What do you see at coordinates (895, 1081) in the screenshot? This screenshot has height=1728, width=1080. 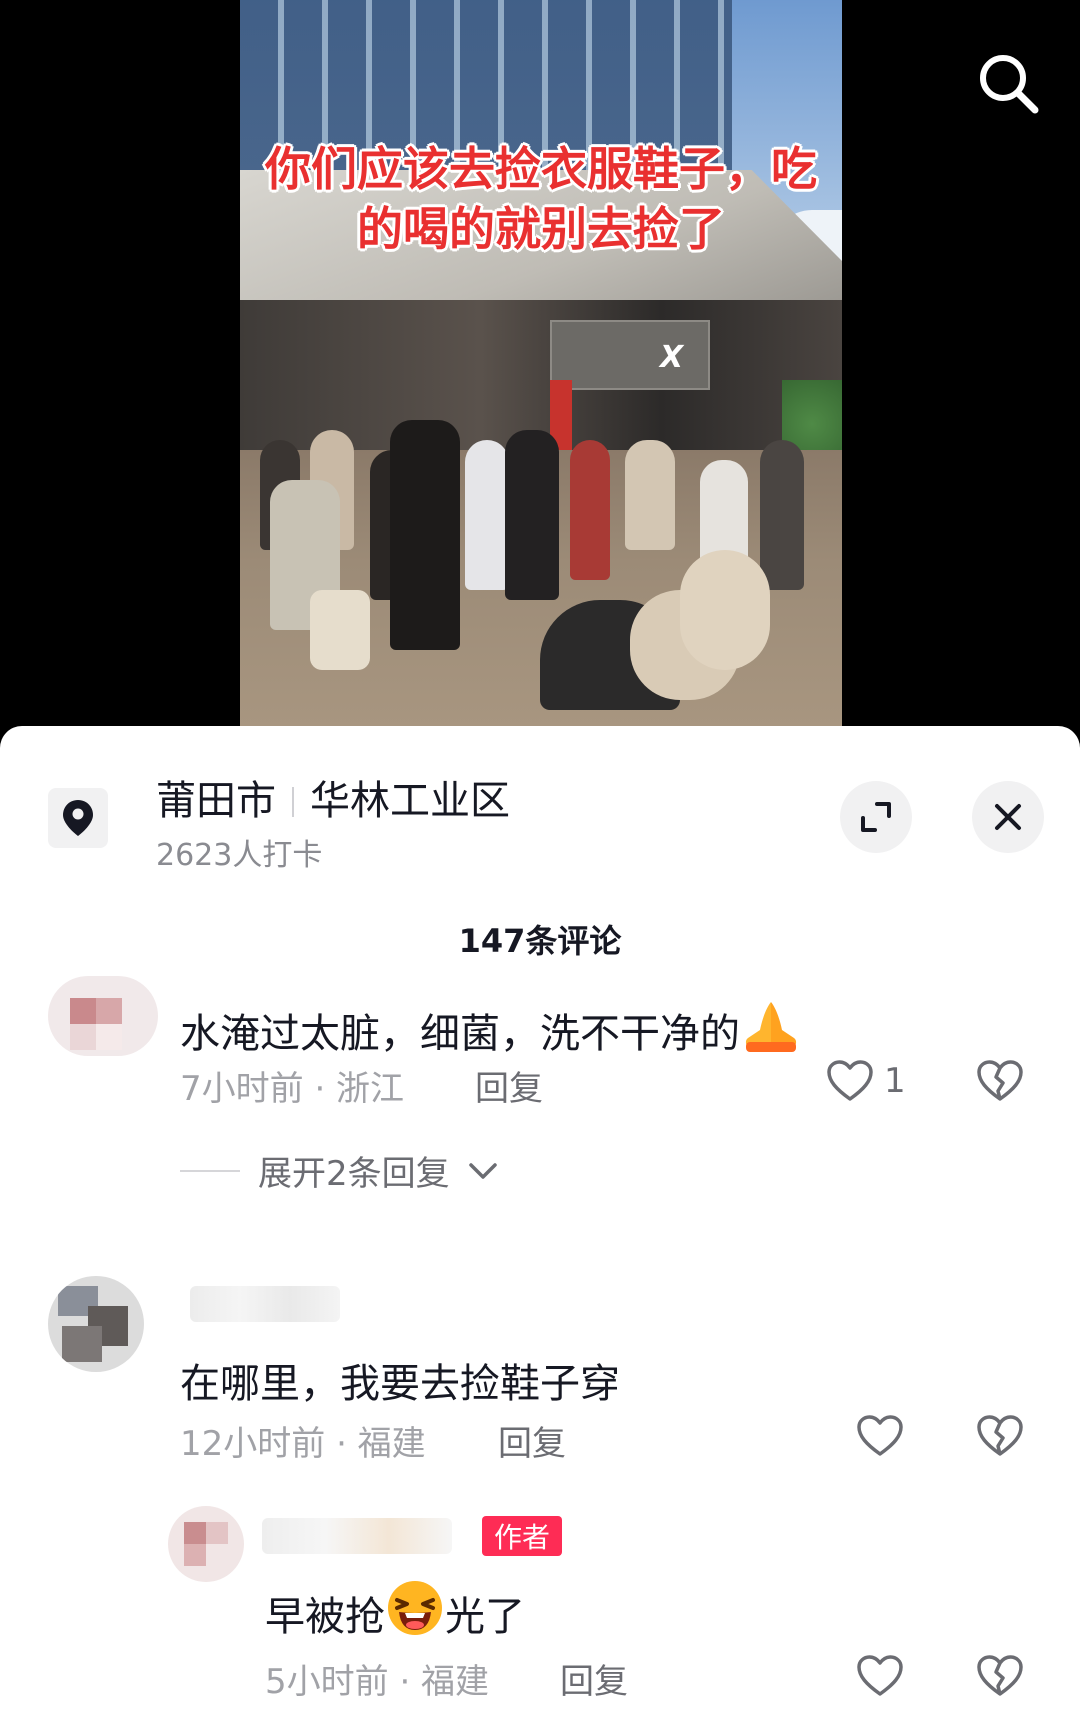 I see `like-count: 1` at bounding box center [895, 1081].